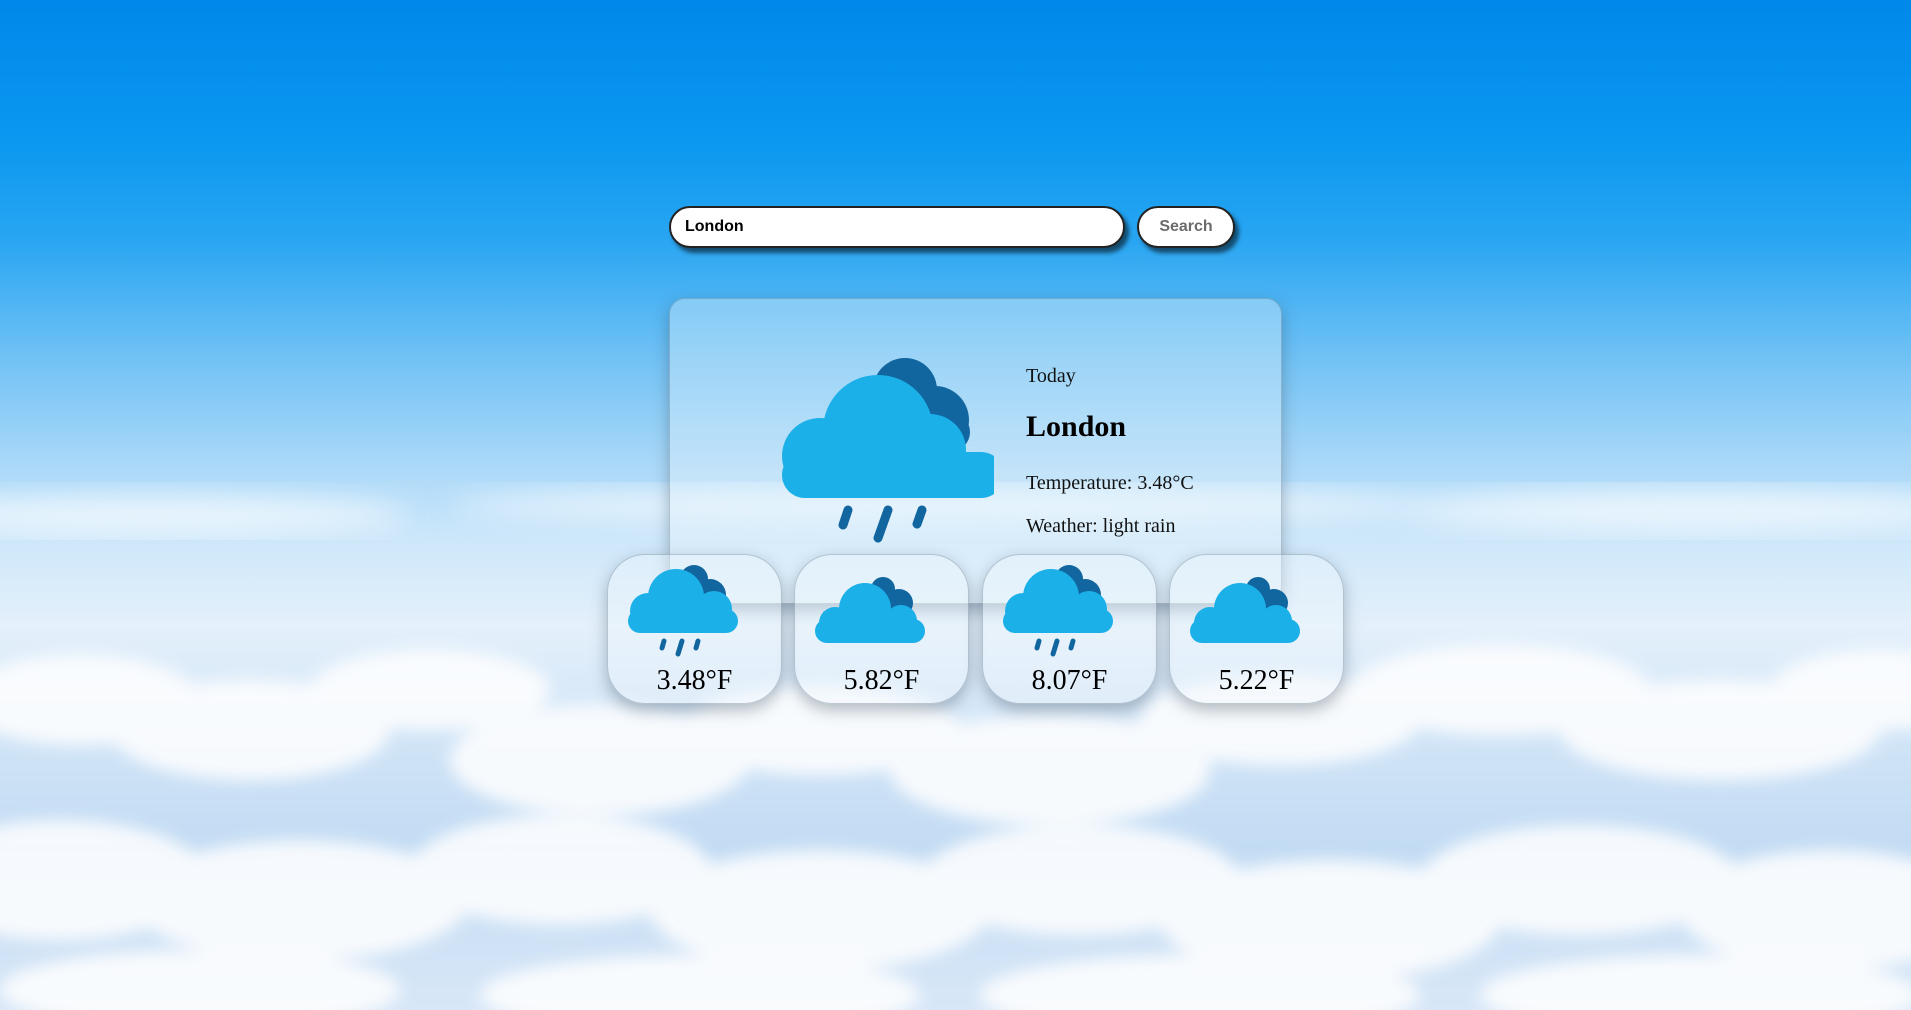 The width and height of the screenshot is (1911, 1010). What do you see at coordinates (1076, 426) in the screenshot?
I see `city-name: London` at bounding box center [1076, 426].